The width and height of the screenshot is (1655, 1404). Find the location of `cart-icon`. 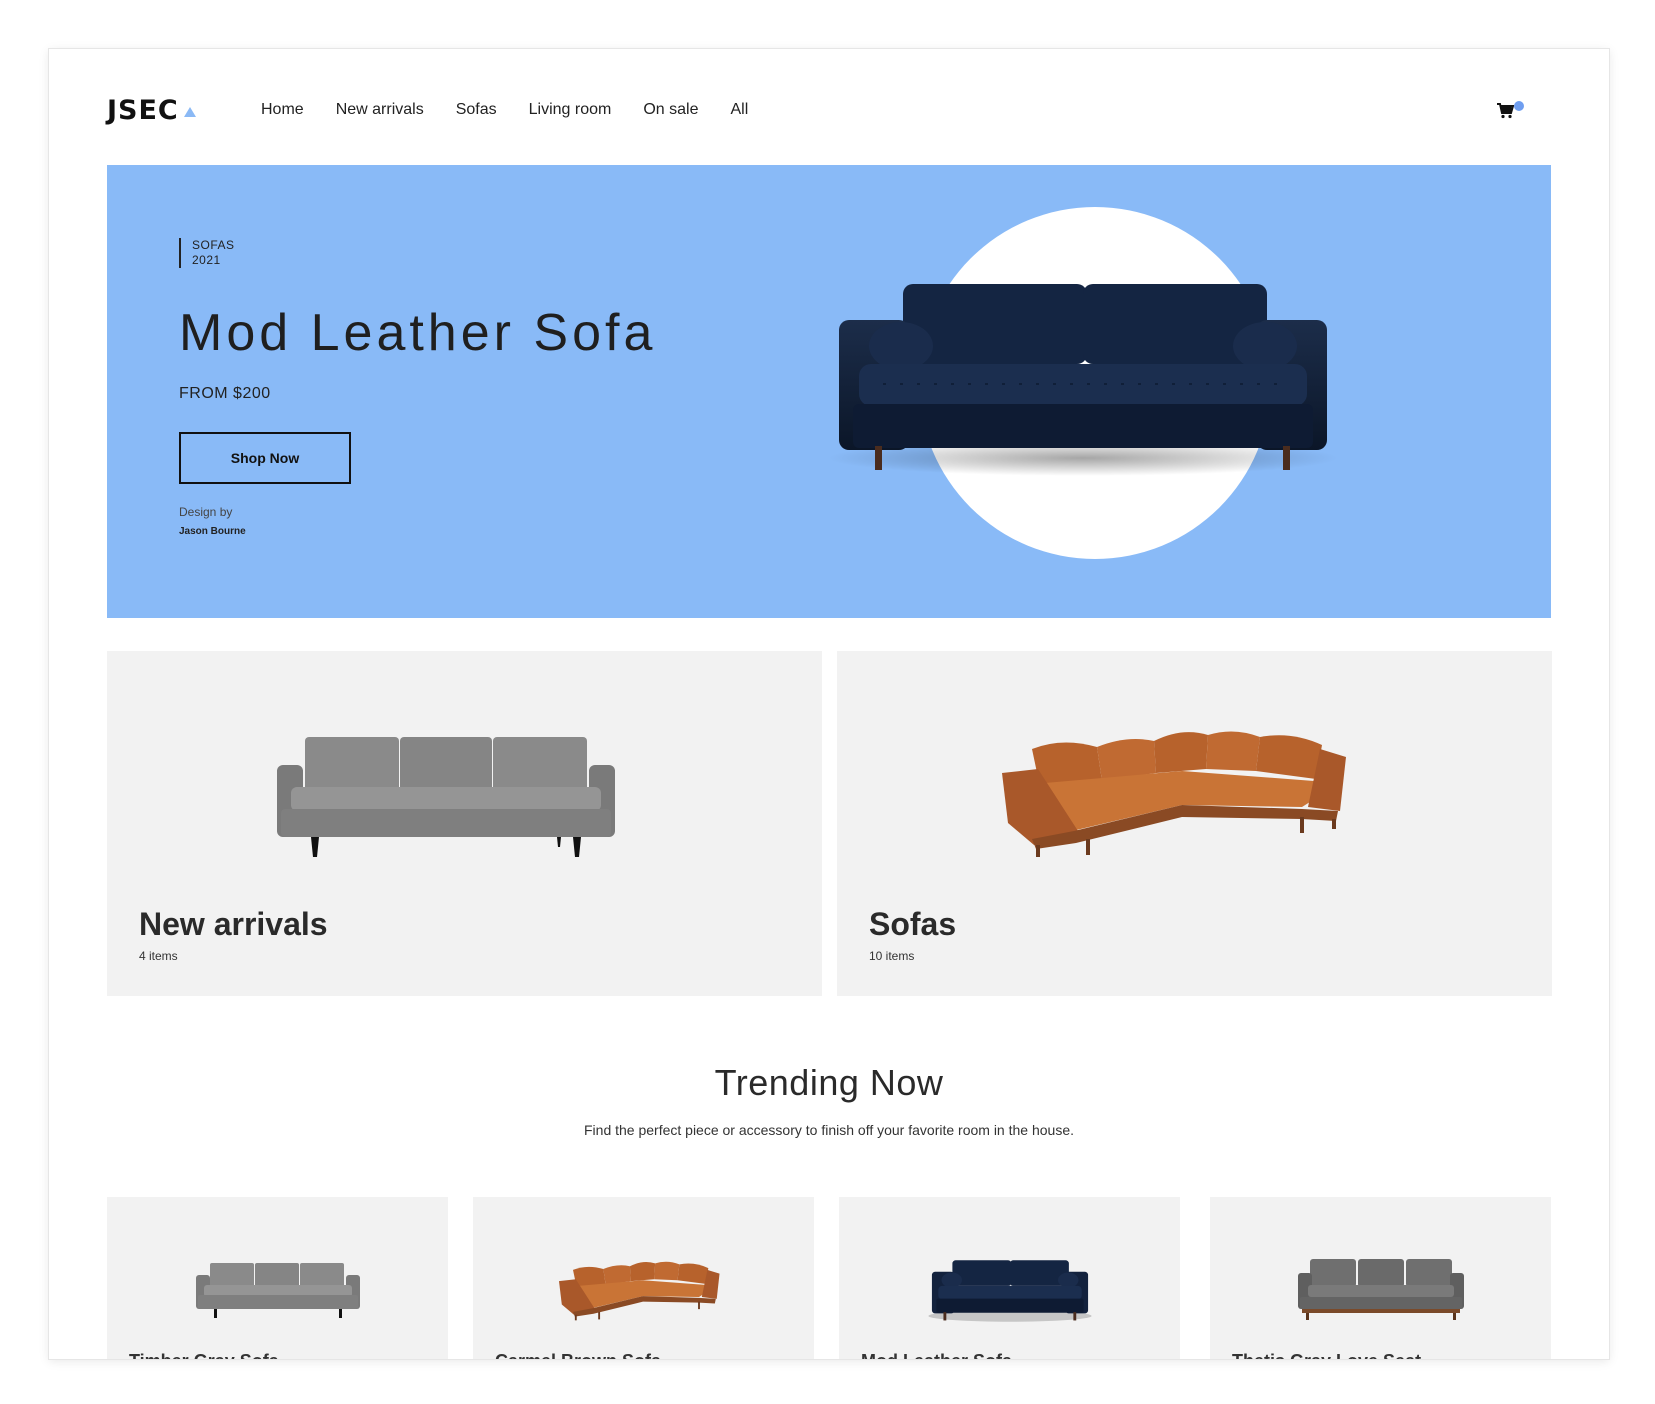

cart-icon is located at coordinates (1506, 111).